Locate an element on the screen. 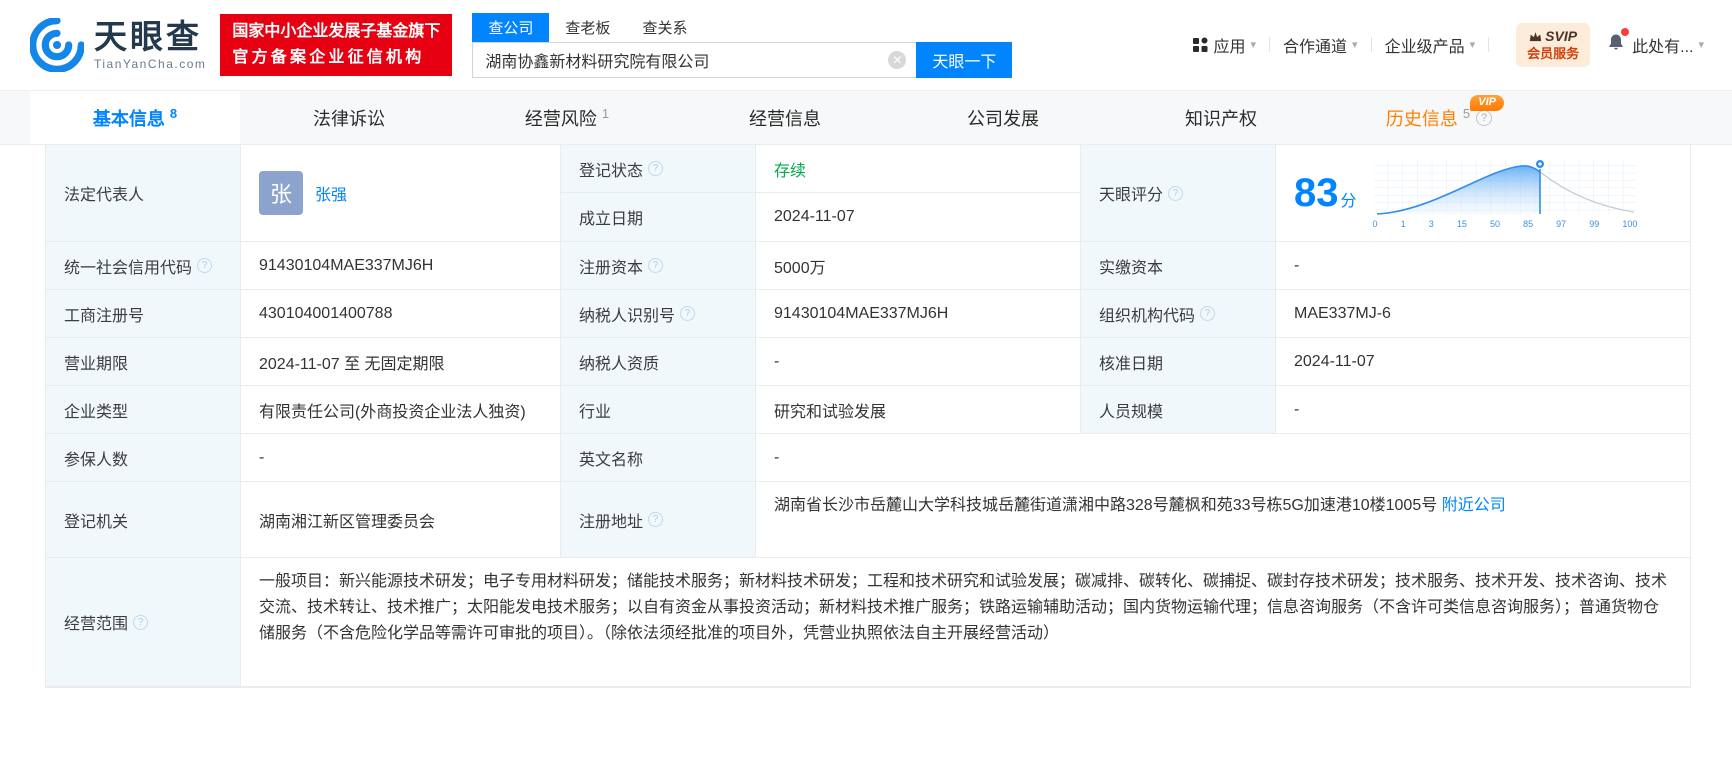  field-value: 91430104MAE337MJ6H is located at coordinates (861, 313).